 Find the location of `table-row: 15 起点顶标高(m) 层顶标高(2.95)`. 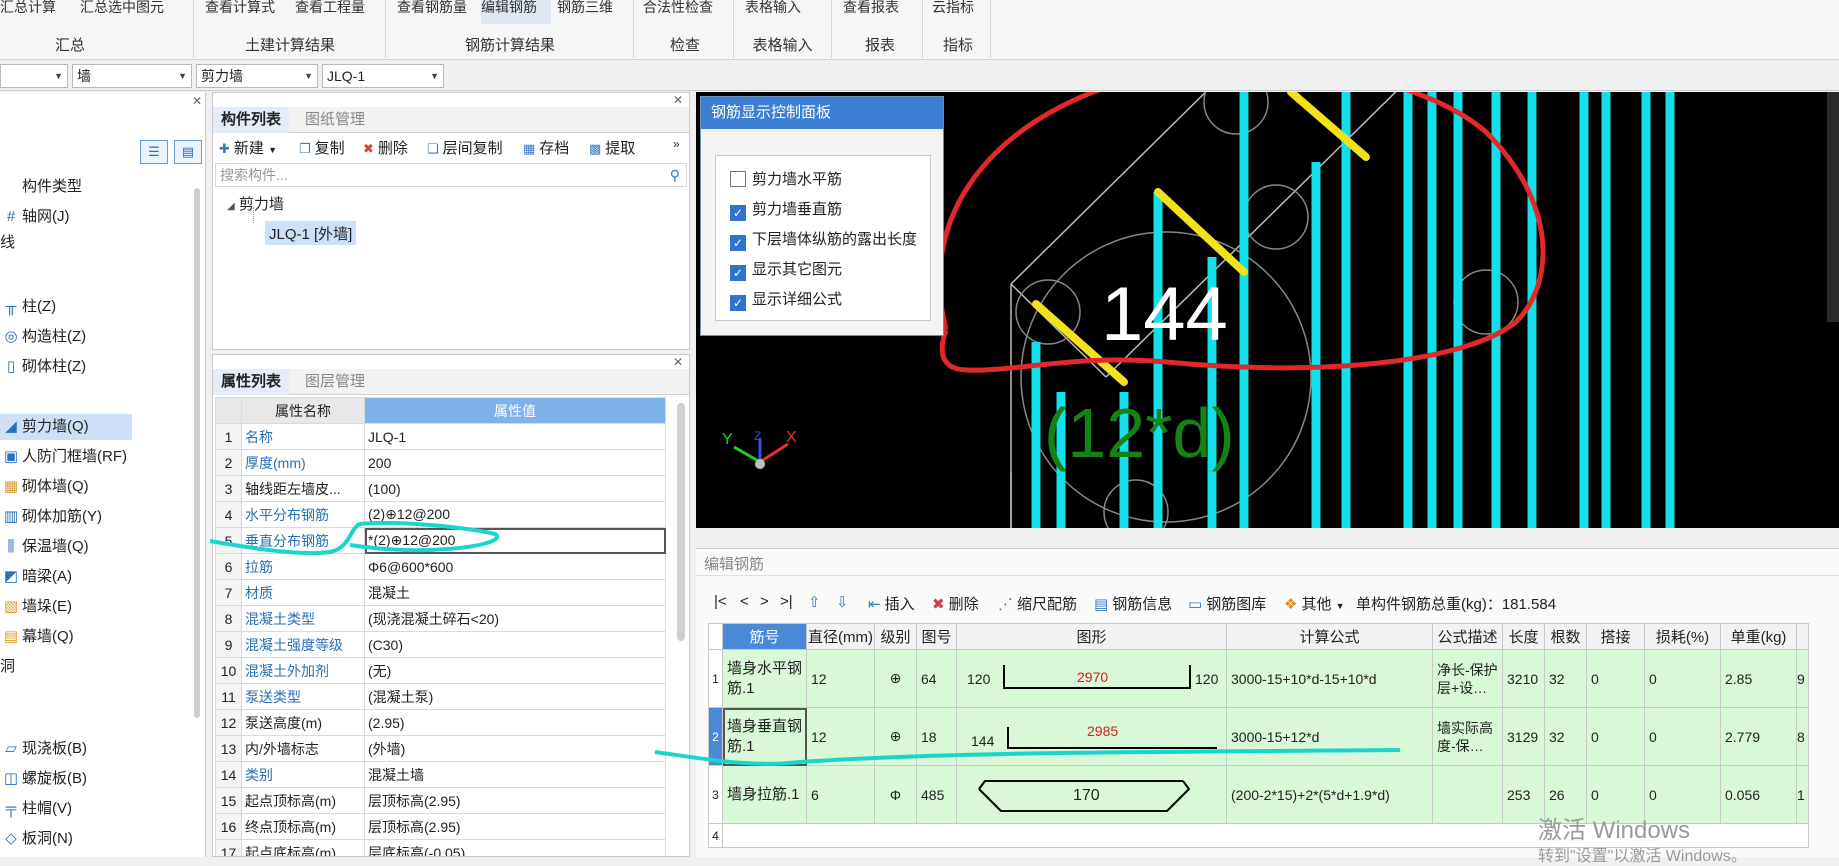

table-row: 15 起点顶标高(m) 层顶标高(2.95) is located at coordinates (440, 800).